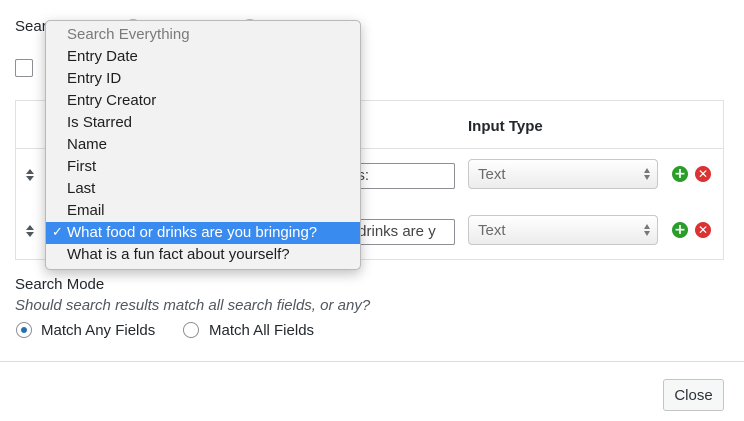 Image resolution: width=744 pixels, height=421 pixels. What do you see at coordinates (203, 233) in the screenshot?
I see `dropdown-item-food-drinks: ✓ What food or drinks are you bringing?` at bounding box center [203, 233].